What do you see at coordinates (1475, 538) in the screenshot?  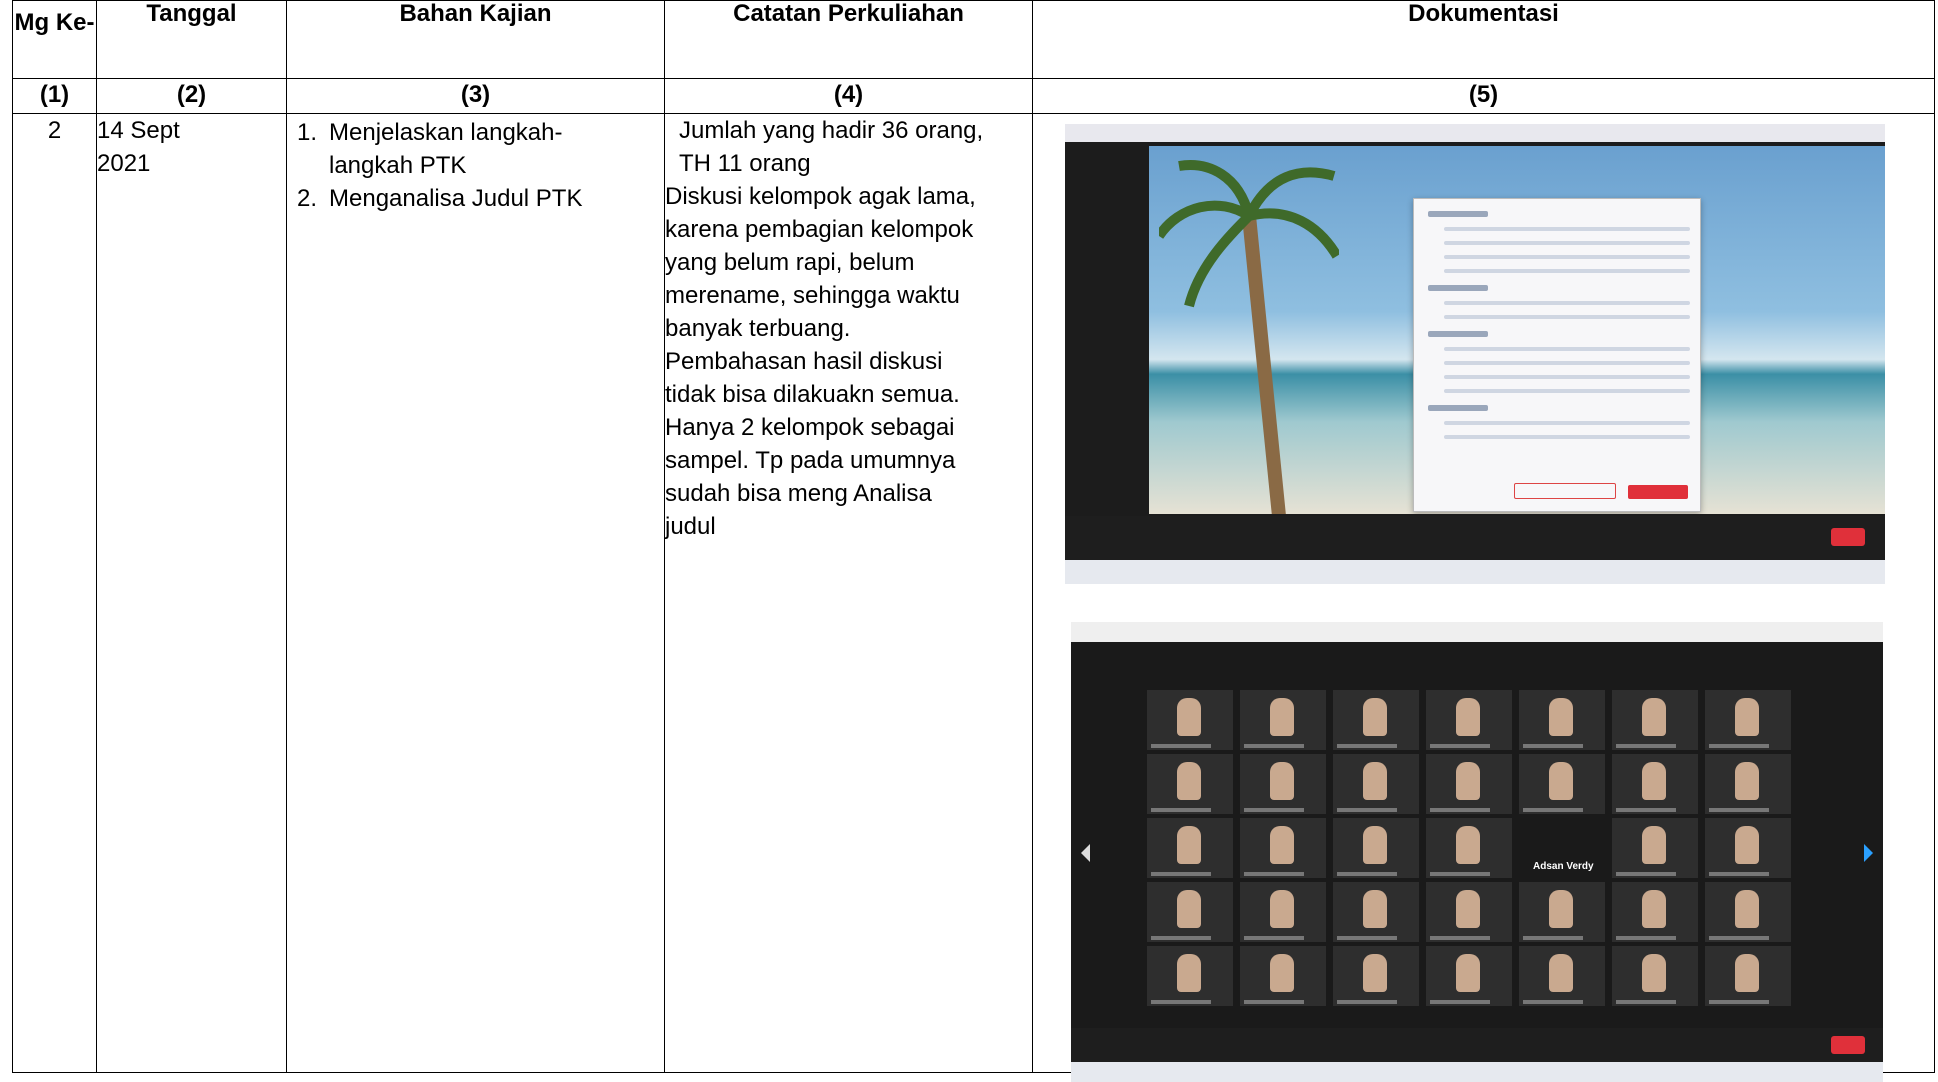 I see `meeting-toolbar` at bounding box center [1475, 538].